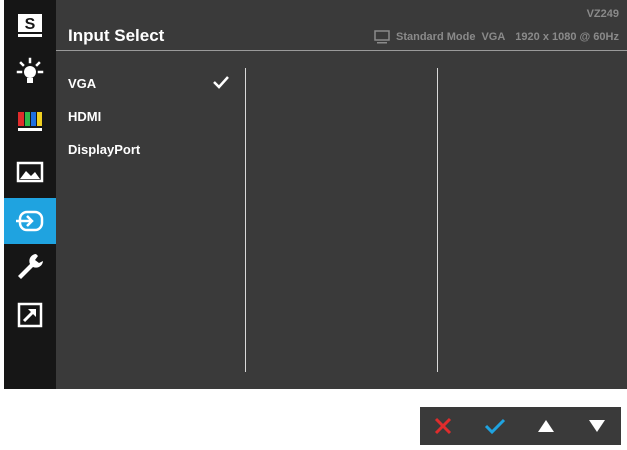 The height and width of the screenshot is (450, 627). Describe the element at coordinates (382, 37) in the screenshot. I see `monitor-icon` at that location.